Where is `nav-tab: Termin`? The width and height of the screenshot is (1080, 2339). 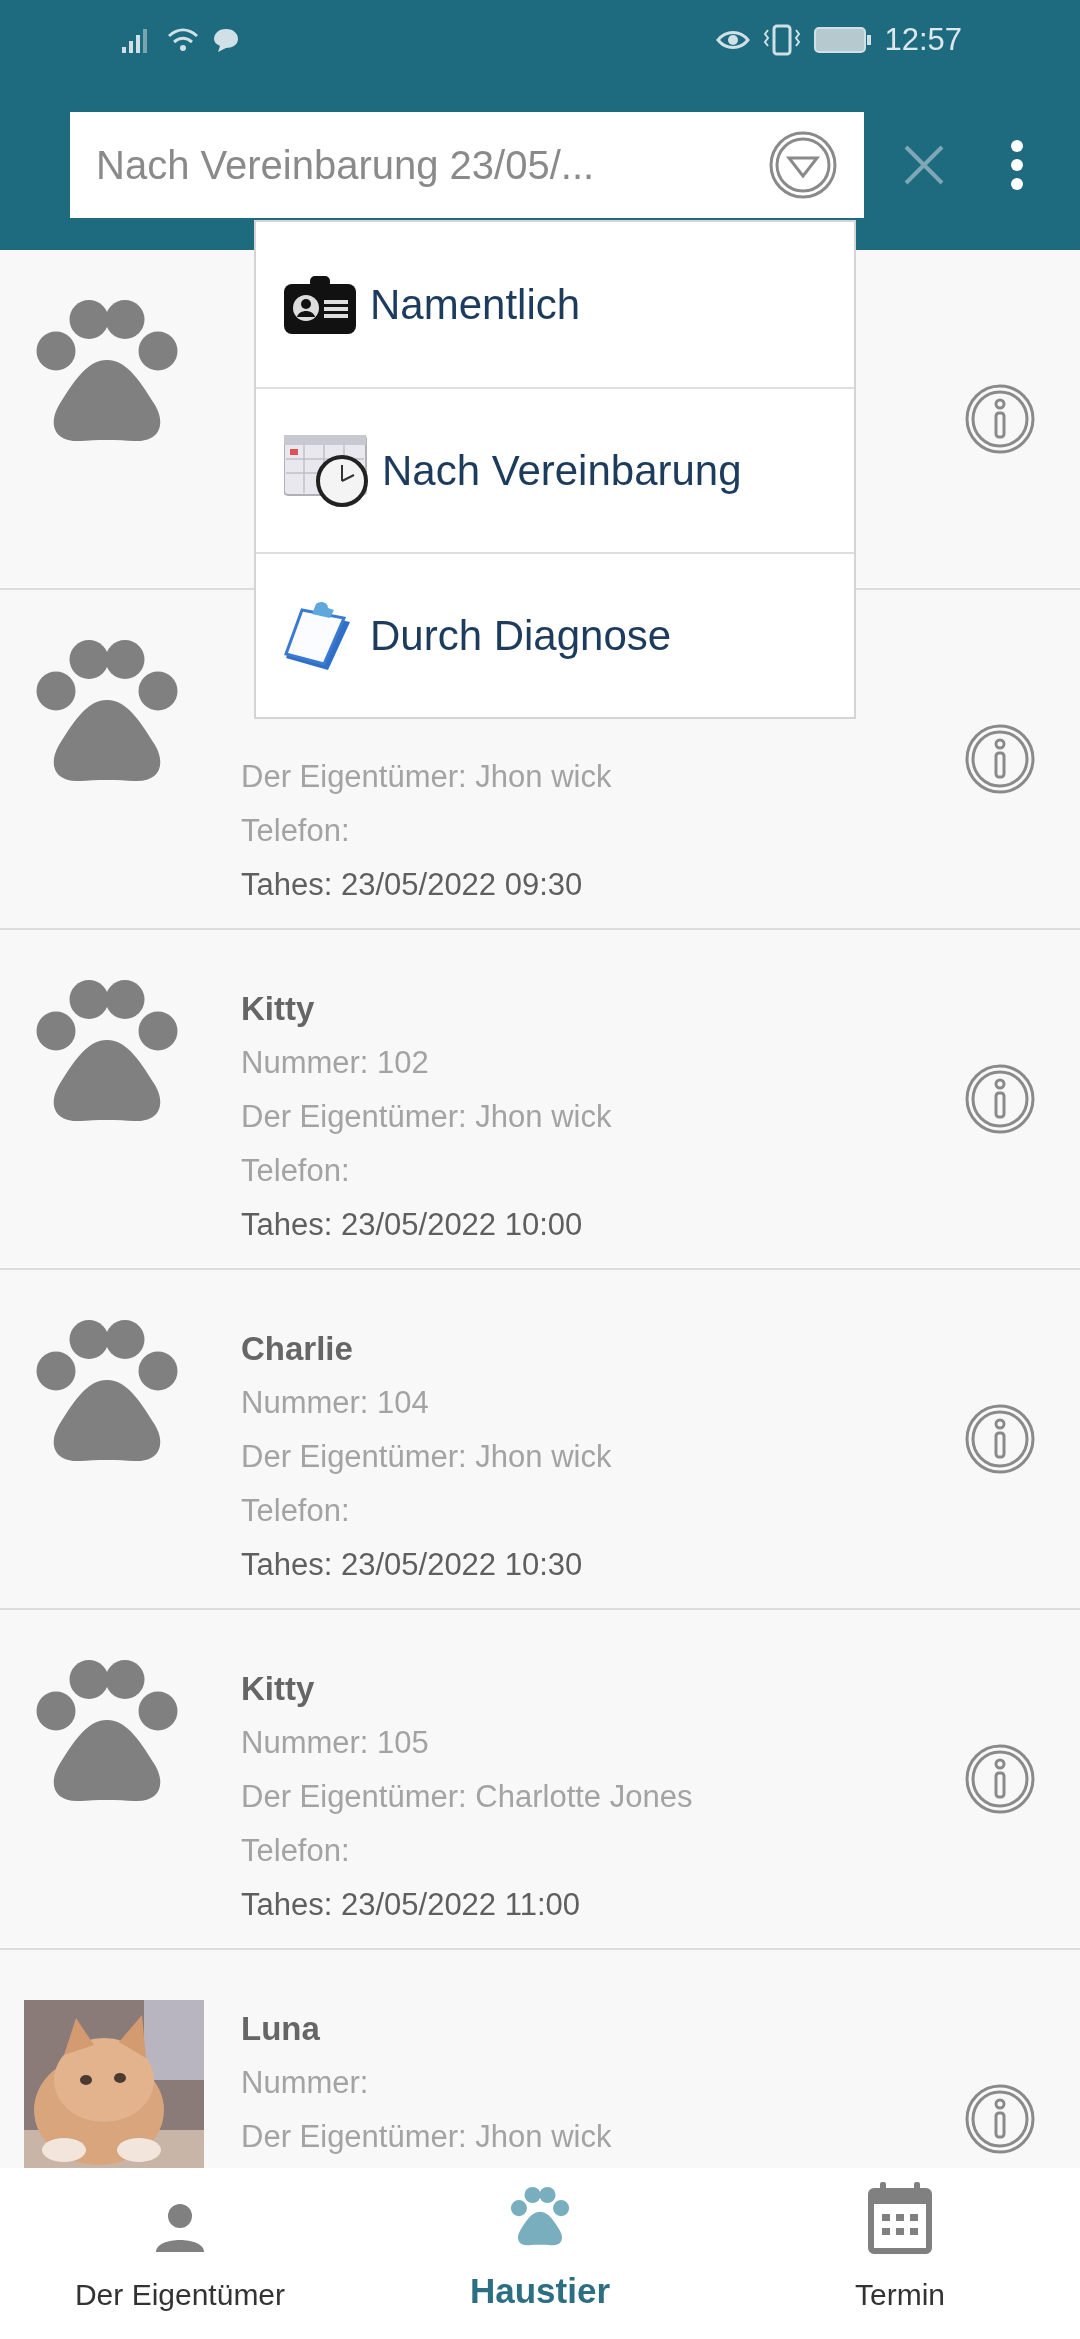 nav-tab: Termin is located at coordinates (900, 2253).